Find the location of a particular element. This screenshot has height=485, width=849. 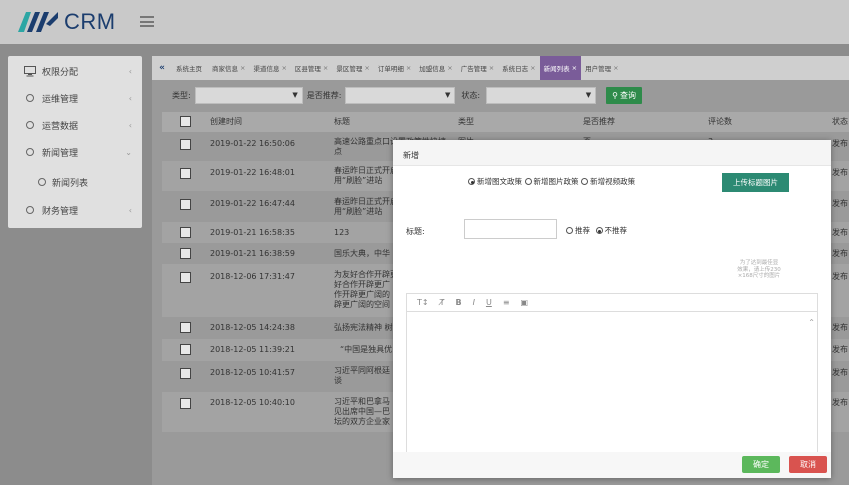

recommend-select: ▼ is located at coordinates (400, 95).